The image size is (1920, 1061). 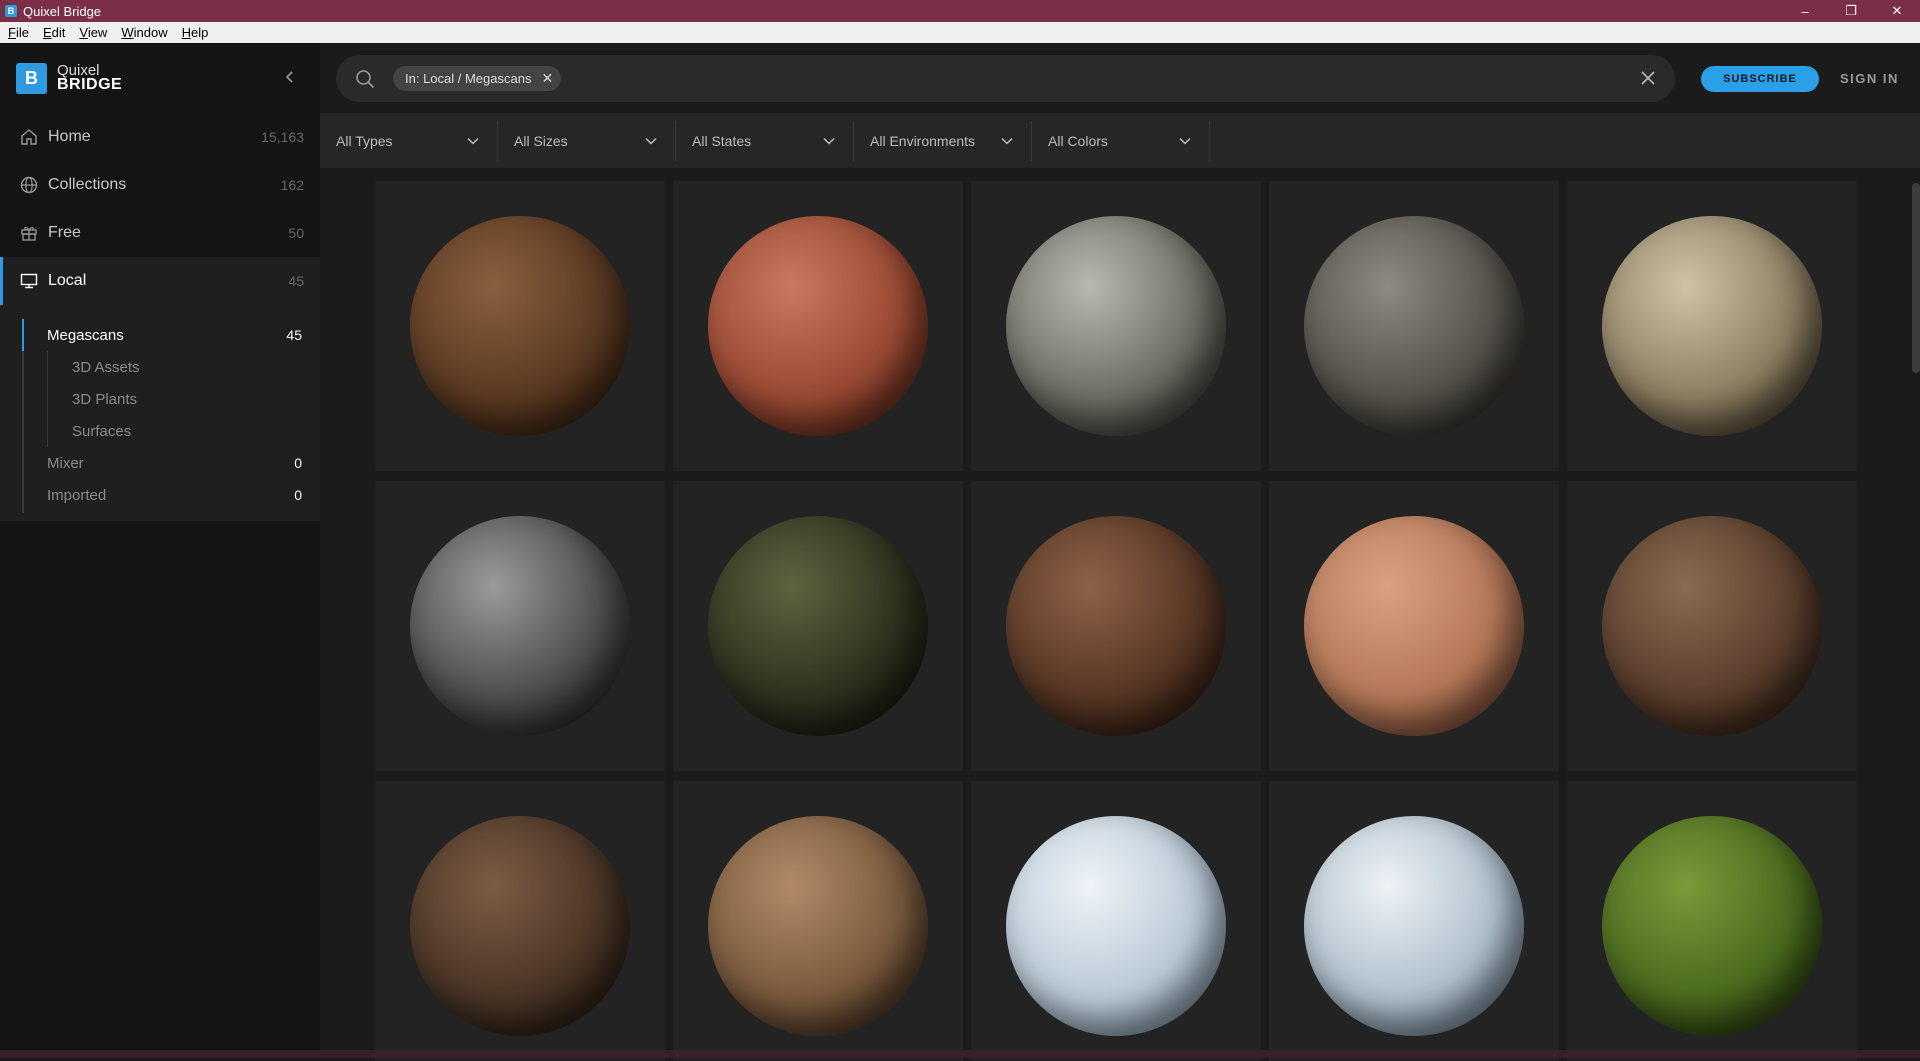 What do you see at coordinates (1648, 78) in the screenshot?
I see `clear-search-icon` at bounding box center [1648, 78].